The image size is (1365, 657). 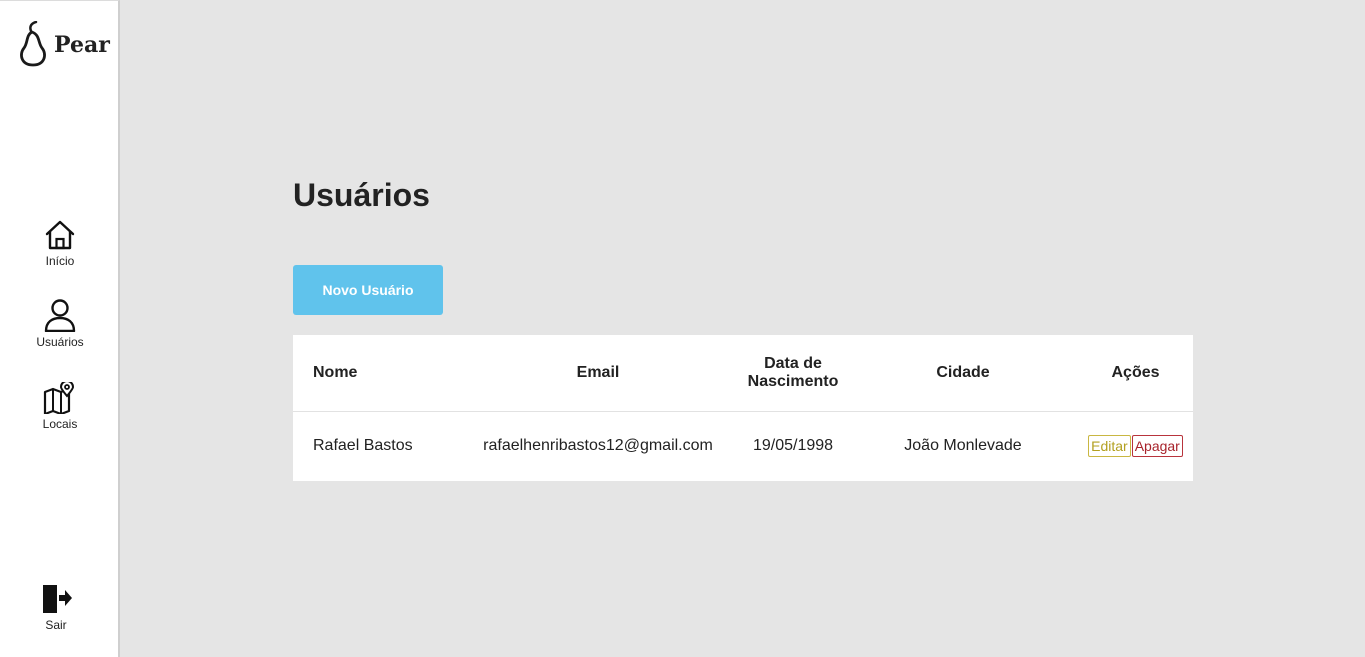 What do you see at coordinates (33, 44) in the screenshot?
I see `pear-icon` at bounding box center [33, 44].